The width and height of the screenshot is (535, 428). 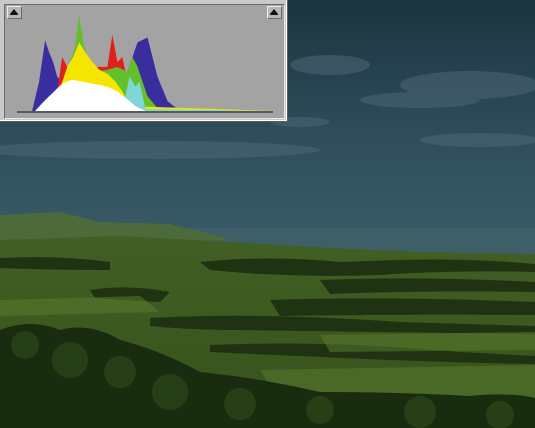 I want to click on histogram-plot-area, so click(x=144, y=61).